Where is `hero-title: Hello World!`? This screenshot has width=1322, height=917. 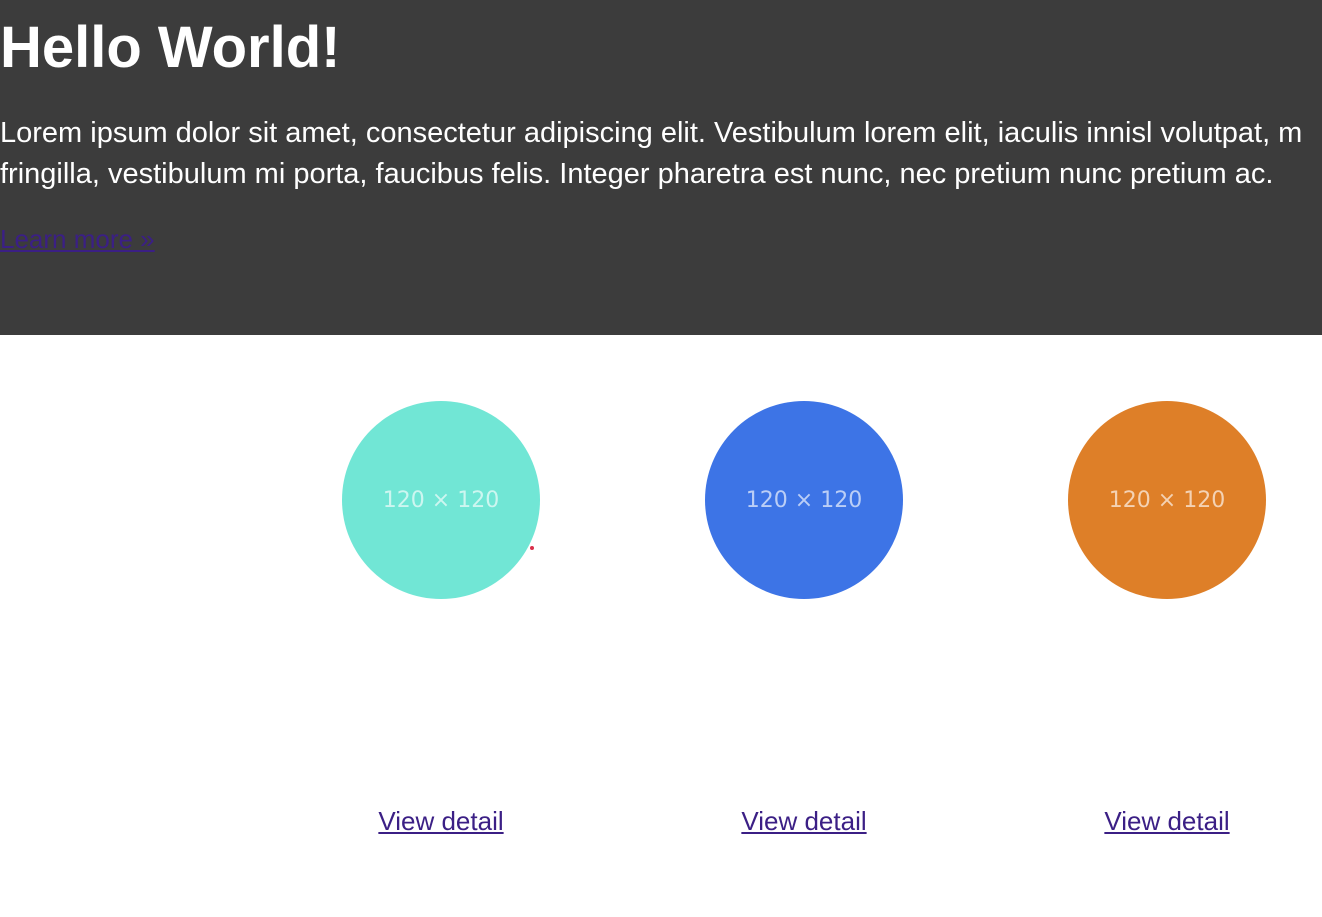 hero-title: Hello World! is located at coordinates (170, 47).